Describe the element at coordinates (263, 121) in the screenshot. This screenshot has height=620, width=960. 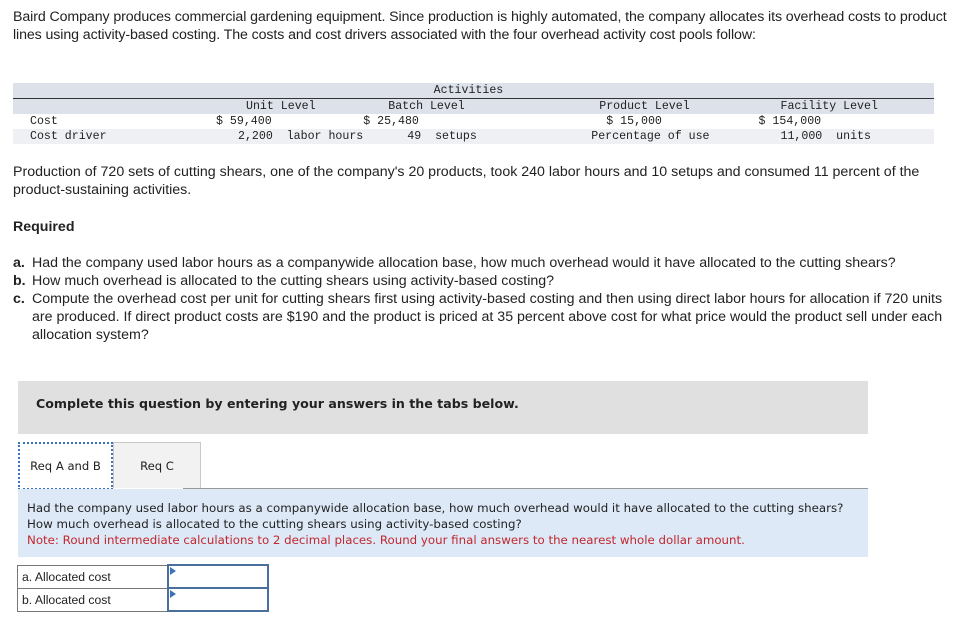
I see `cell-value: $ 59,400` at that location.